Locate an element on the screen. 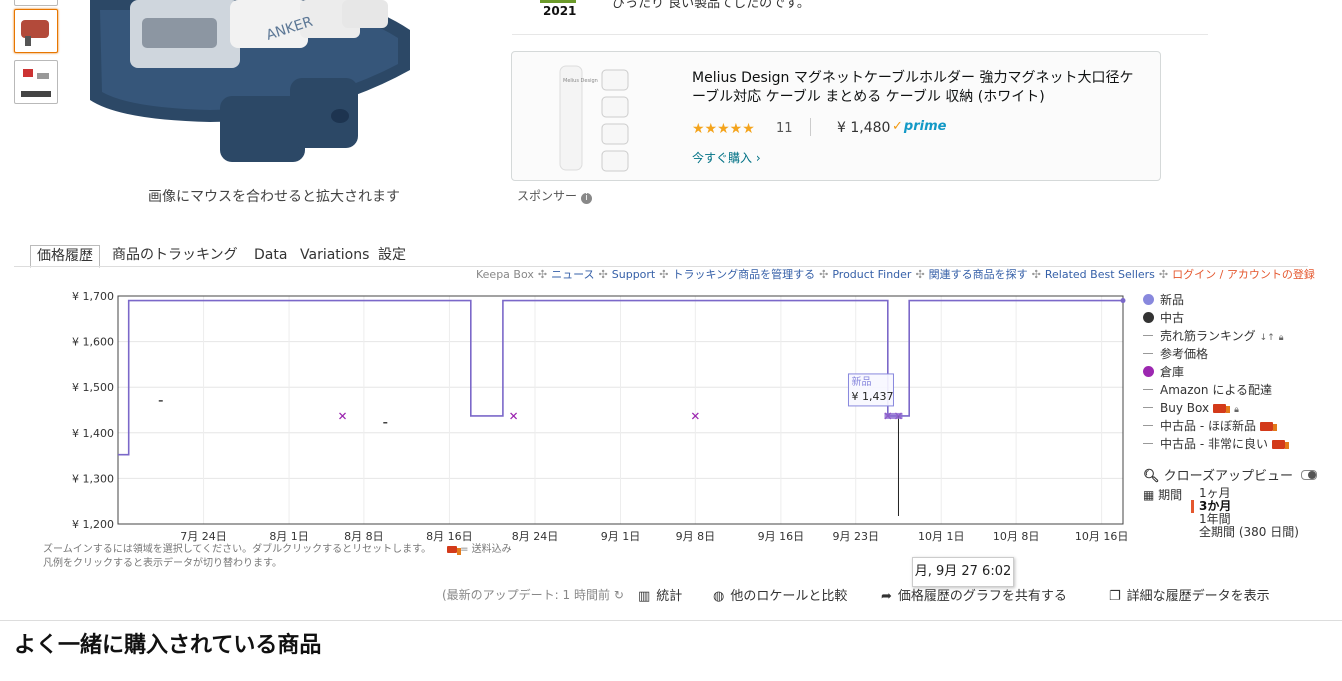 The width and height of the screenshot is (1342, 681). x-tick-label: 10月 16日 is located at coordinates (1102, 536).